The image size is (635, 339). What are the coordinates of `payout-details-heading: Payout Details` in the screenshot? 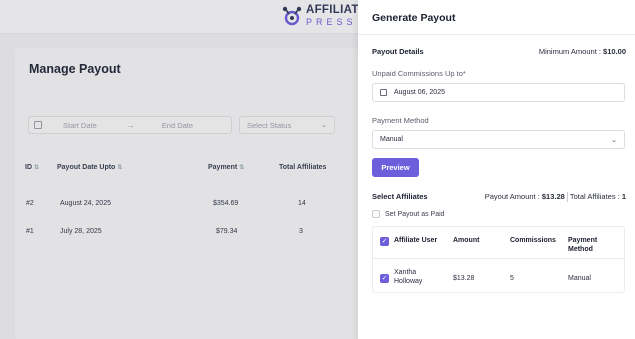 It's located at (398, 51).